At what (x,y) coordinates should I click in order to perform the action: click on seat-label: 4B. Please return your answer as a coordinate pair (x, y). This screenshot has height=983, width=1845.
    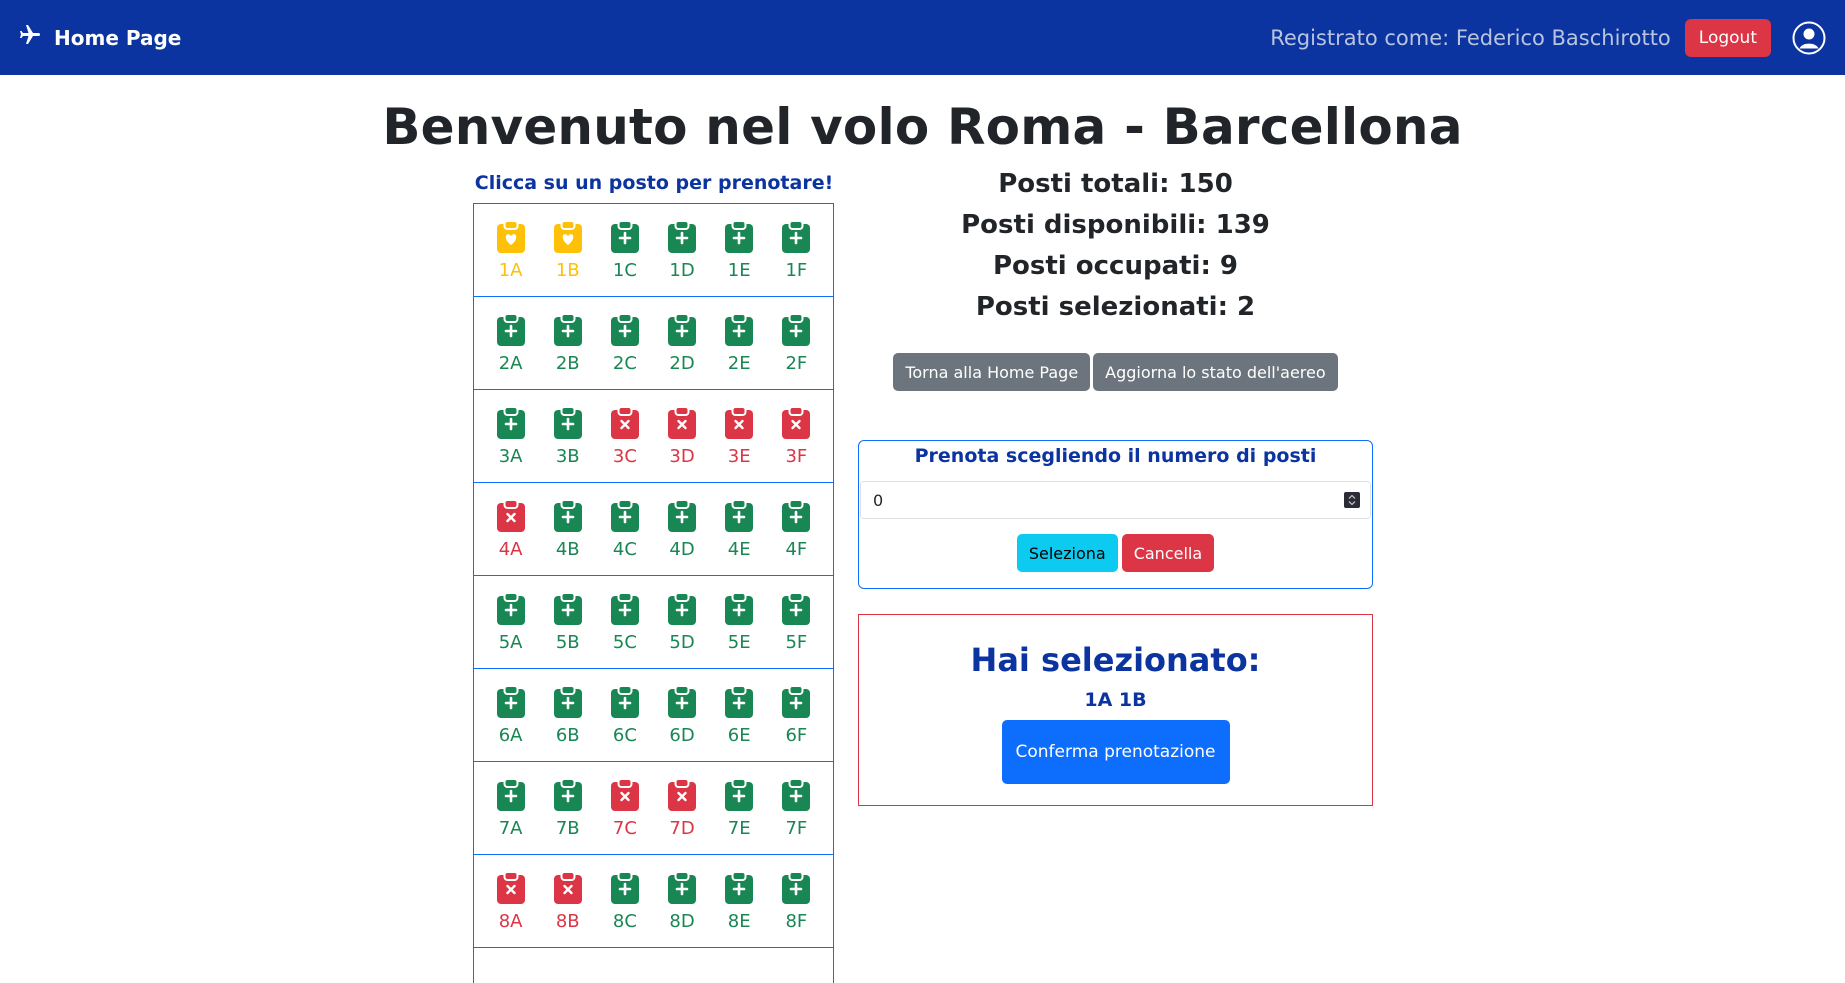
    Looking at the image, I should click on (567, 549).